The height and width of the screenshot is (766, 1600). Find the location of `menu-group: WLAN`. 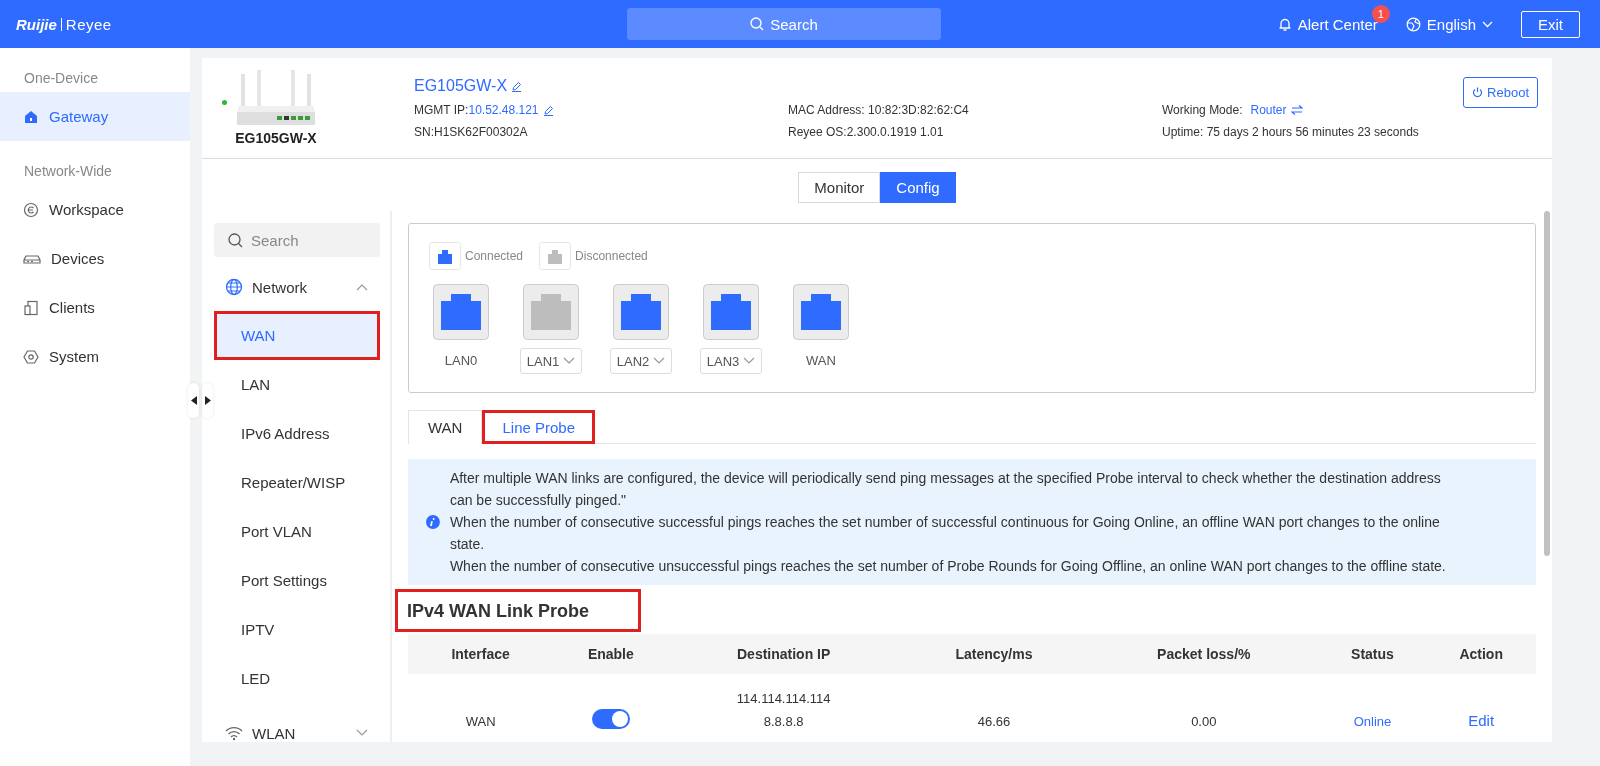

menu-group: WLAN is located at coordinates (297, 725).